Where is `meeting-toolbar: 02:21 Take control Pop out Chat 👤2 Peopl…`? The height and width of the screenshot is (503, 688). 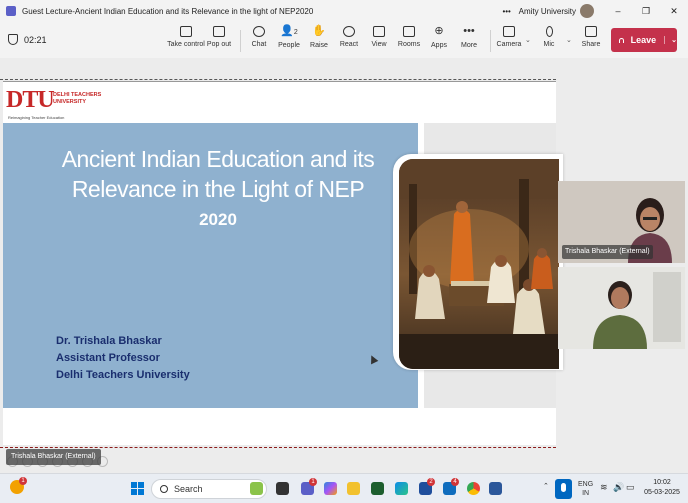 meeting-toolbar: 02:21 Take control Pop out Chat 👤2 Peopl… is located at coordinates (344, 40).